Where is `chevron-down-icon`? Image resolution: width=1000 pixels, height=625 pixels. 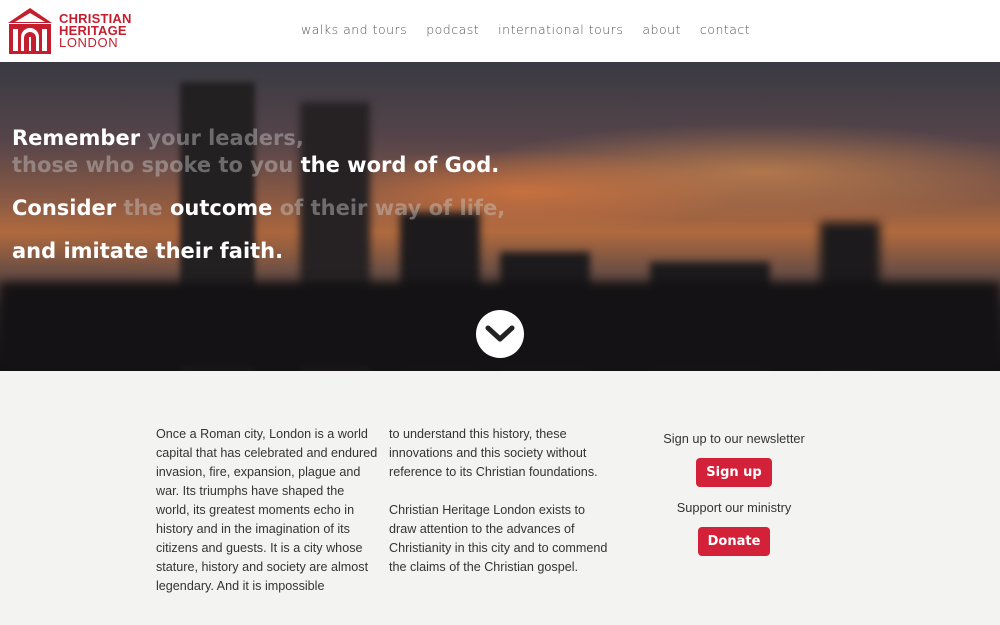 chevron-down-icon is located at coordinates (500, 333).